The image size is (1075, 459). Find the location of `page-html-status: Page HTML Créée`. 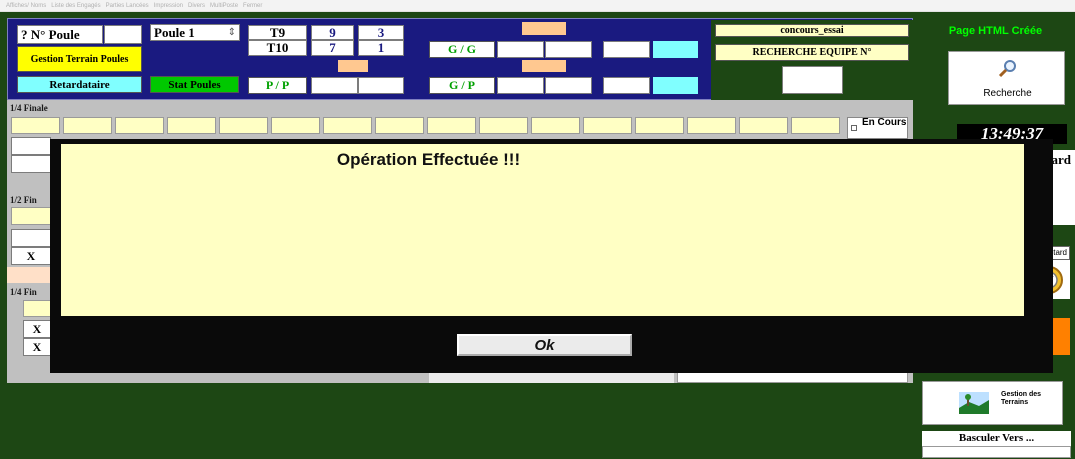

page-html-status: Page HTML Créée is located at coordinates (995, 31).